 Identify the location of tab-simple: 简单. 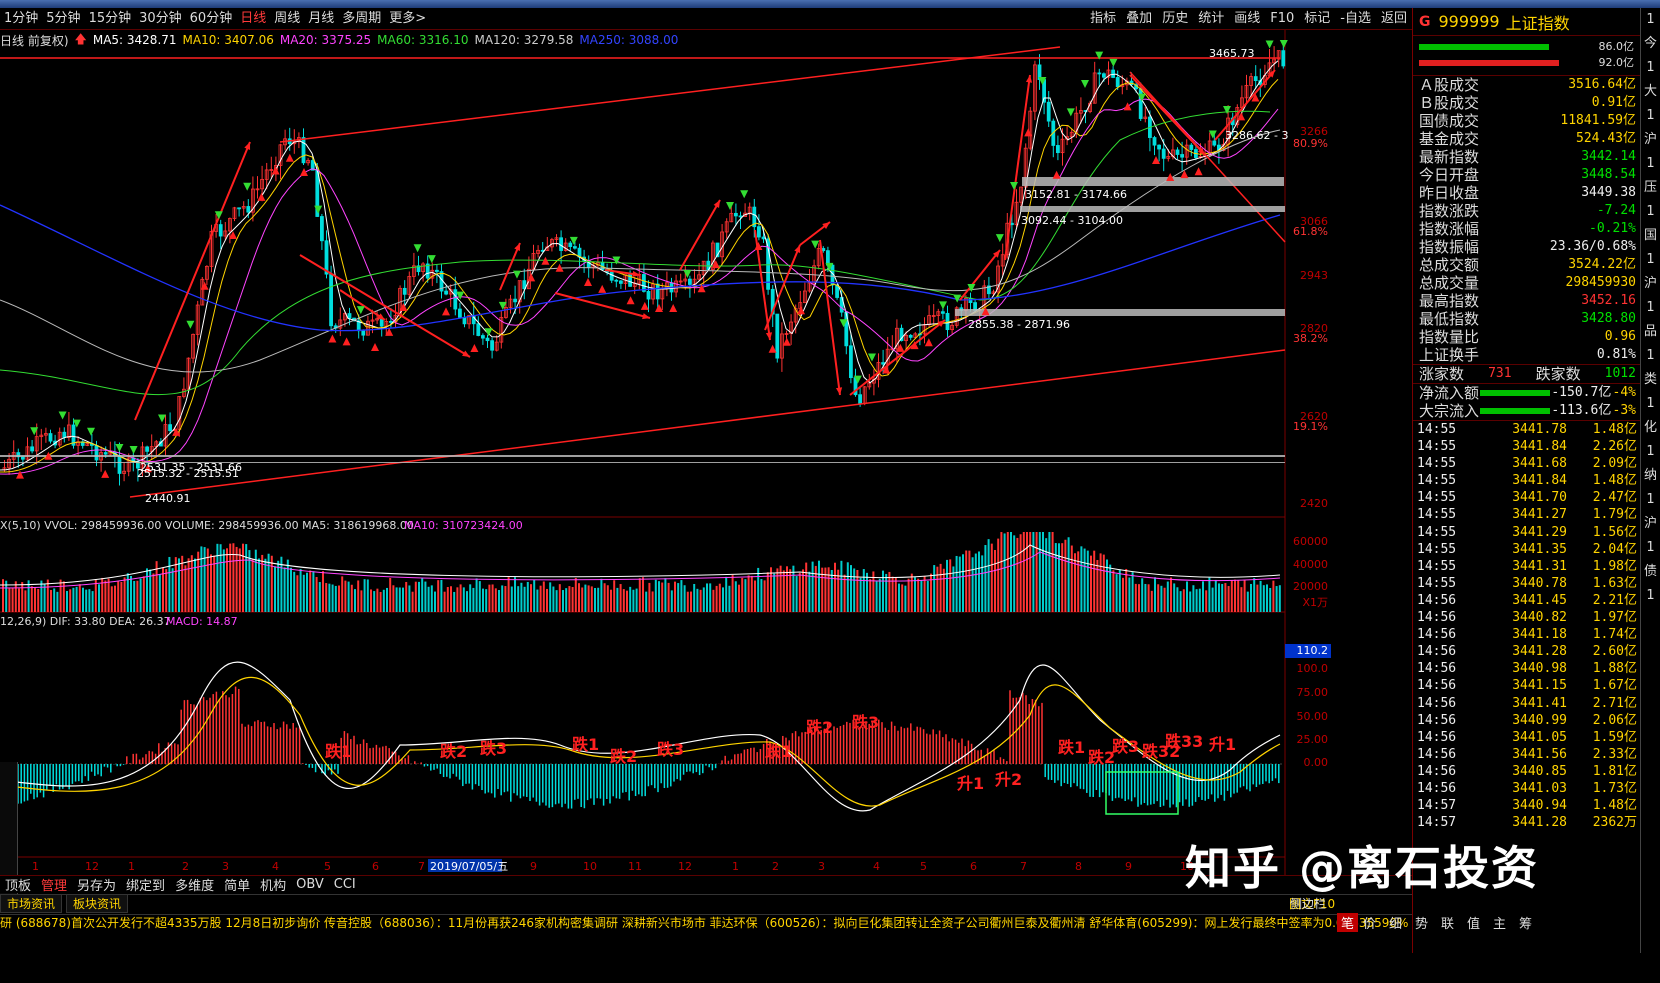
(237, 884).